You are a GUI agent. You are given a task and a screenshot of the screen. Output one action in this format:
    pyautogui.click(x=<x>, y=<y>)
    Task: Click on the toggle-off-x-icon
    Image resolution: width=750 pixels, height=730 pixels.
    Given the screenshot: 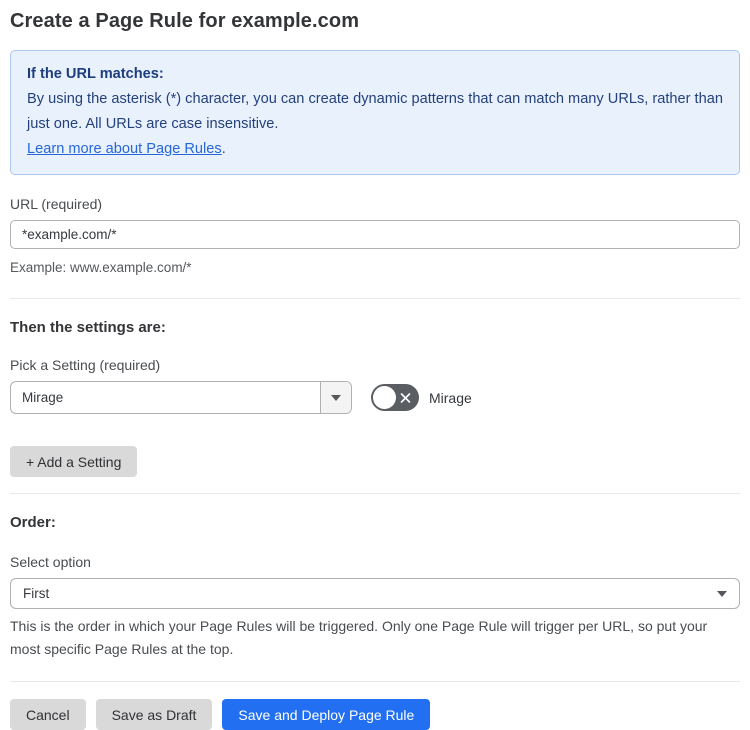 What is the action you would take?
    pyautogui.click(x=405, y=397)
    